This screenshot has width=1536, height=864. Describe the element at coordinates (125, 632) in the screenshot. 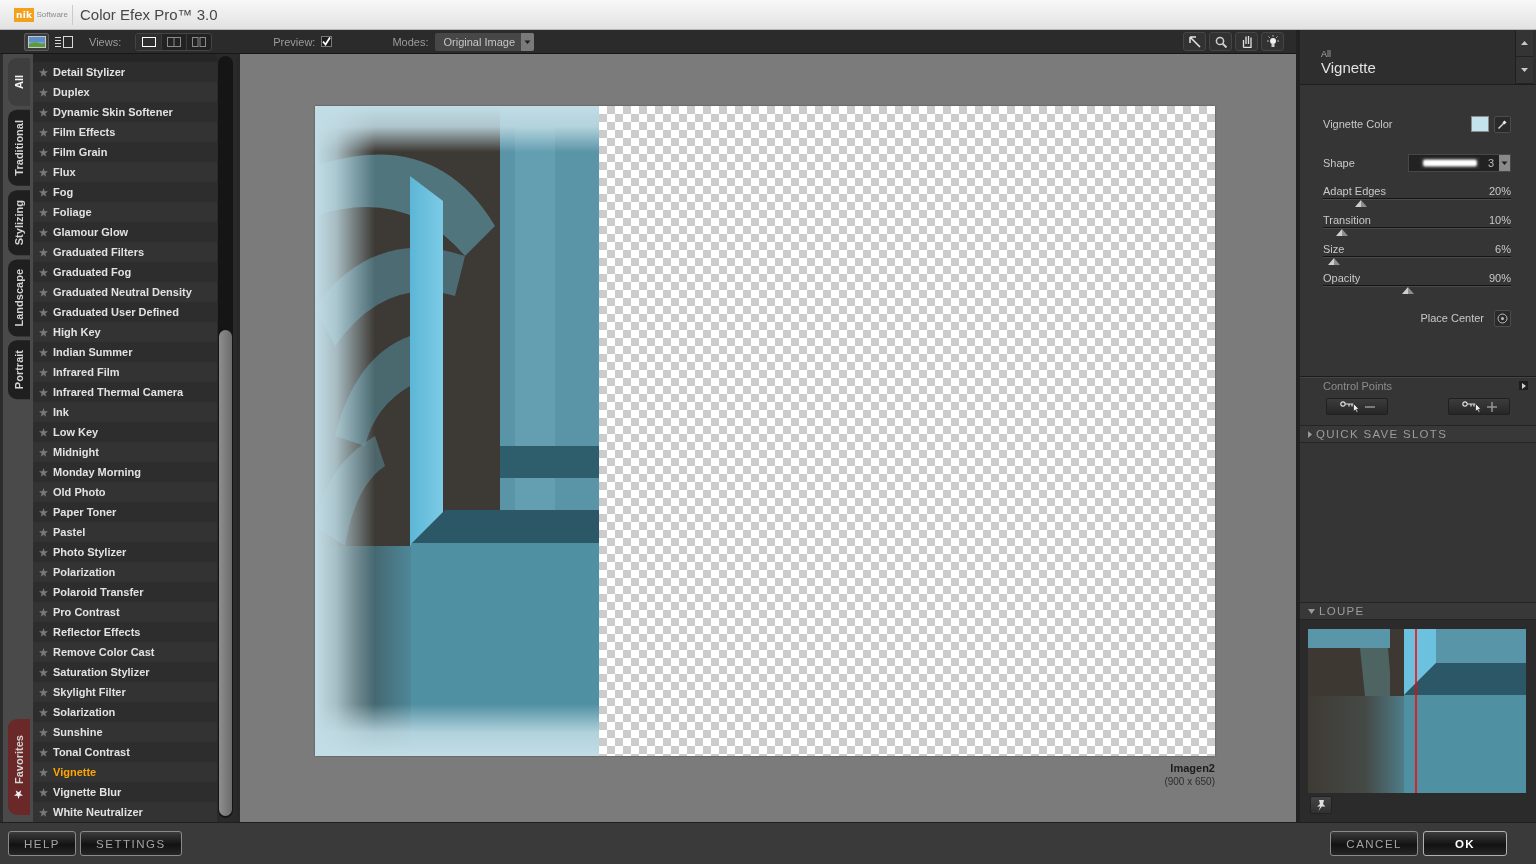

I see `filter-list-item: Reflector Effects` at that location.